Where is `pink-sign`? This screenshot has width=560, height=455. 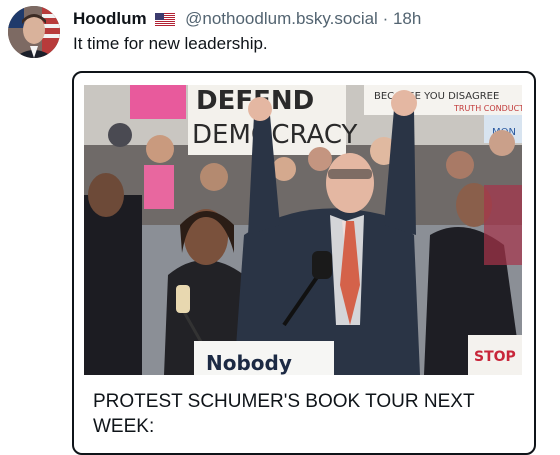 pink-sign is located at coordinates (158, 102).